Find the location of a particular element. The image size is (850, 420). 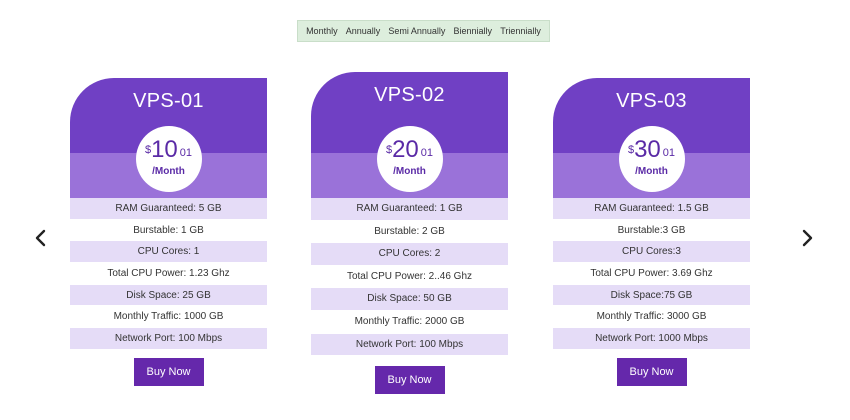

plan-header: VPS-01 $10 01 /Month is located at coordinates (168, 138).